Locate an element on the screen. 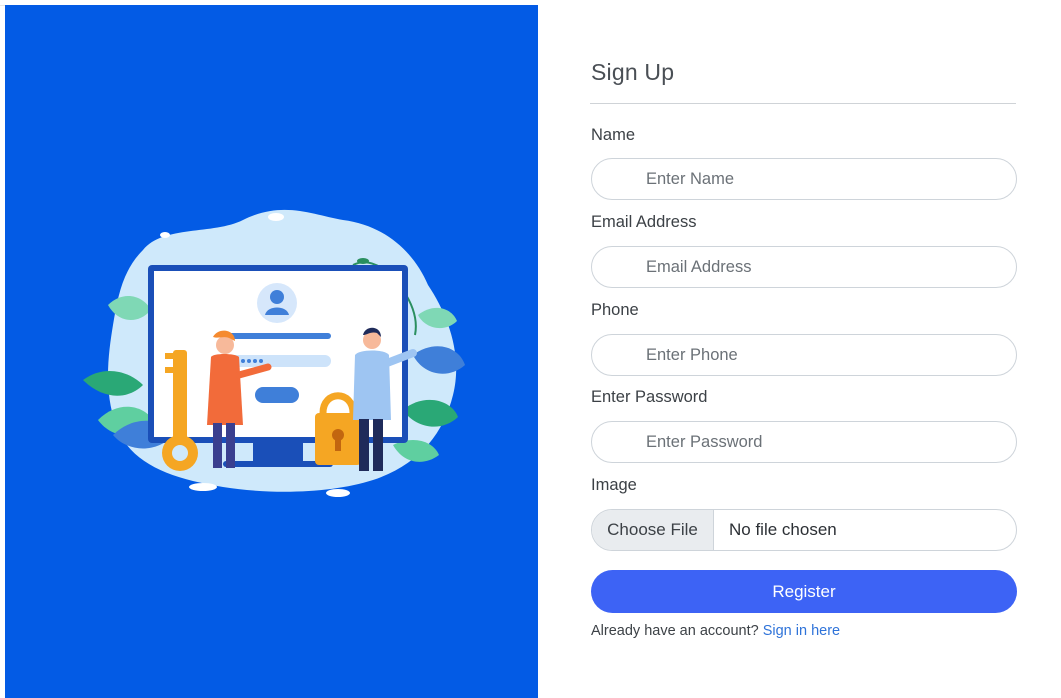 The width and height of the screenshot is (1061, 698). signin-link: Sign in here is located at coordinates (801, 631).